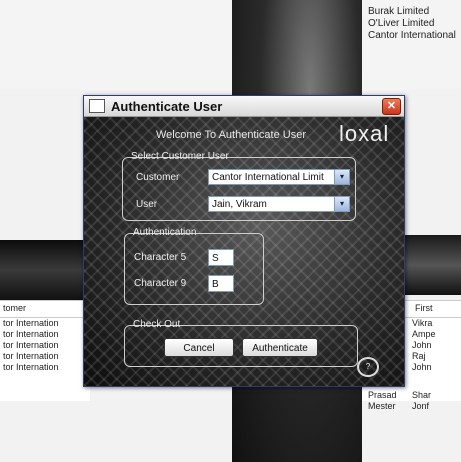 This screenshot has height=462, width=461. Describe the element at coordinates (167, 106) in the screenshot. I see `dialog-title: Authenticate User` at that location.